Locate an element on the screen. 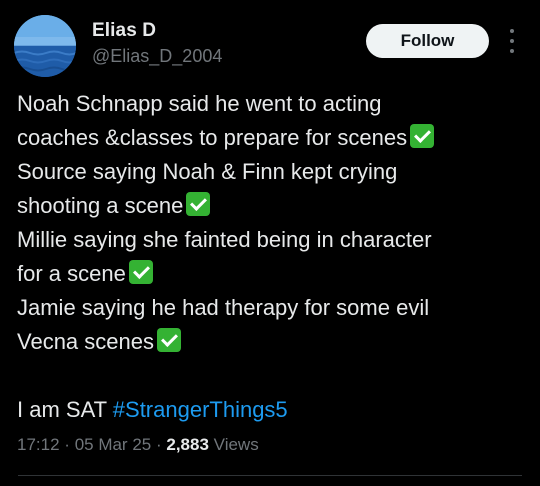 This screenshot has height=486, width=540. tweet-meta: 17:12 · 05 Mar 25 · 2,883 Views is located at coordinates (138, 445).